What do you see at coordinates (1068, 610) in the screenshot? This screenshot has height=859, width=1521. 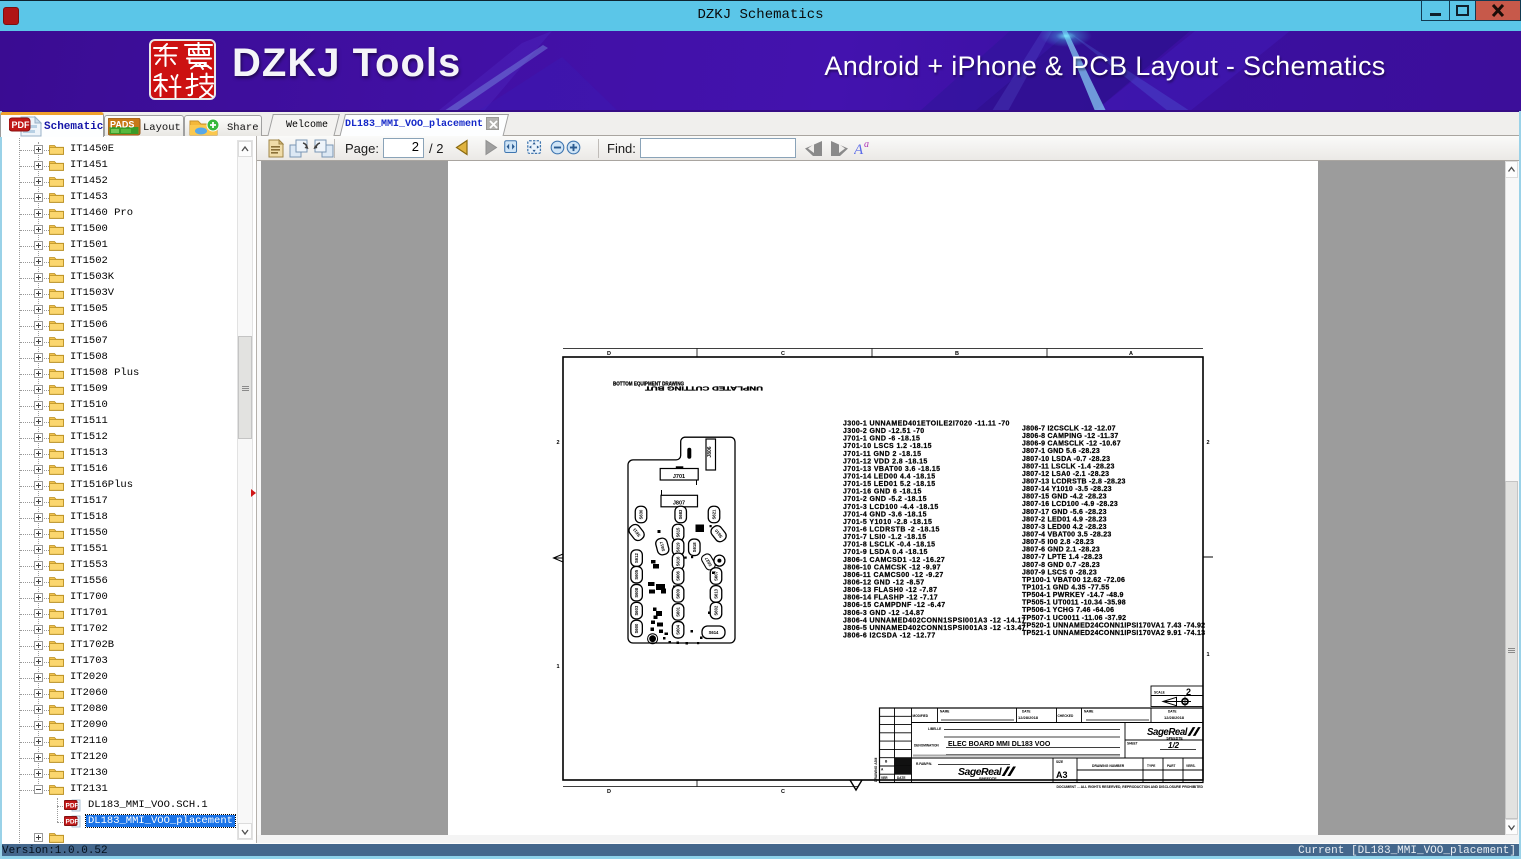 I see `svg-text: TP506-1 YCHG 7.46 -64.06` at bounding box center [1068, 610].